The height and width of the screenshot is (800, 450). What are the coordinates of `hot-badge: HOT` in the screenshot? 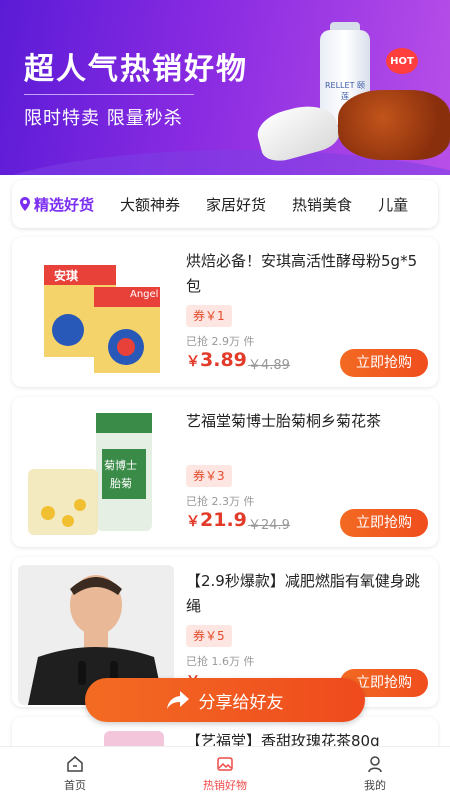 It's located at (402, 61).